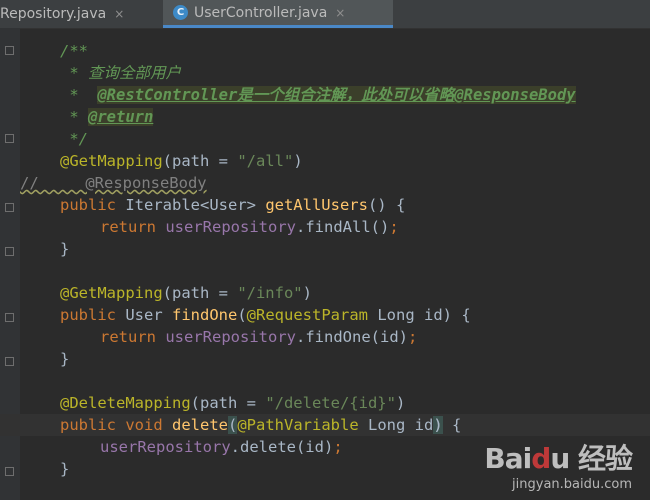  What do you see at coordinates (180, 12) in the screenshot?
I see `java-class-icon: C` at bounding box center [180, 12].